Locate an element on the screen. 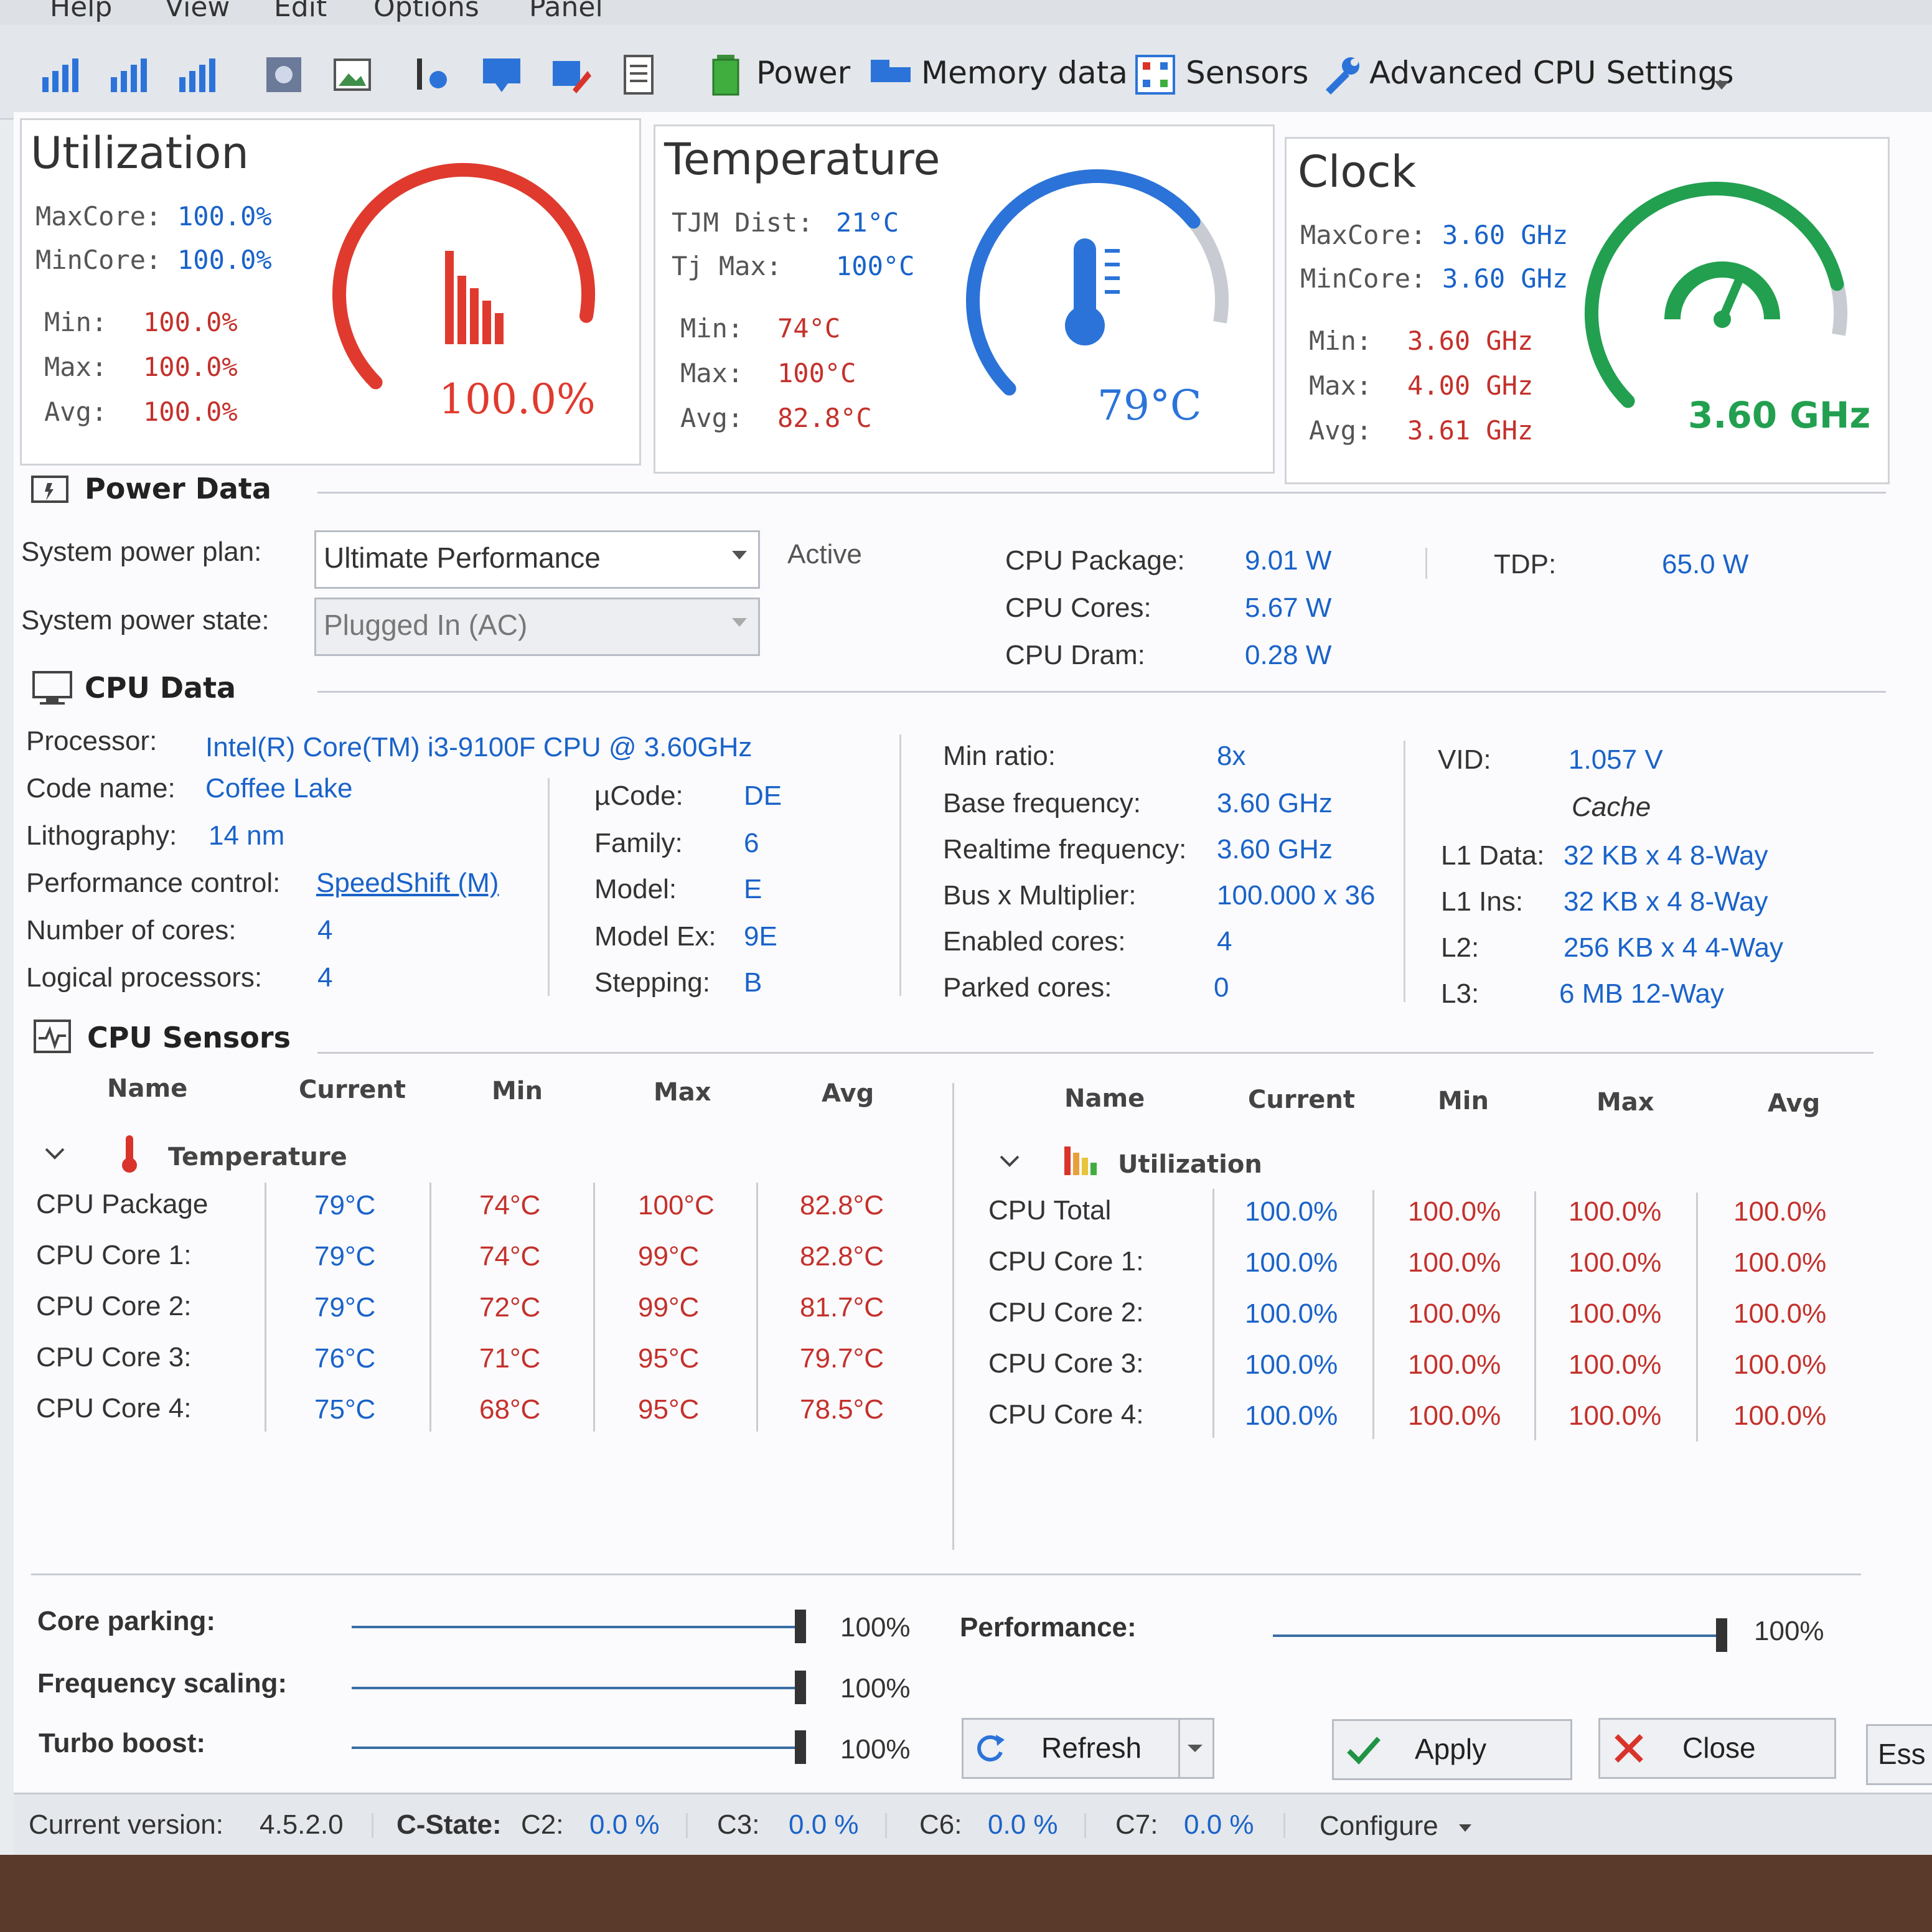 Image resolution: width=1932 pixels, height=1932 pixels. utilization-cell-name: CPU Core 4: is located at coordinates (1066, 1414).